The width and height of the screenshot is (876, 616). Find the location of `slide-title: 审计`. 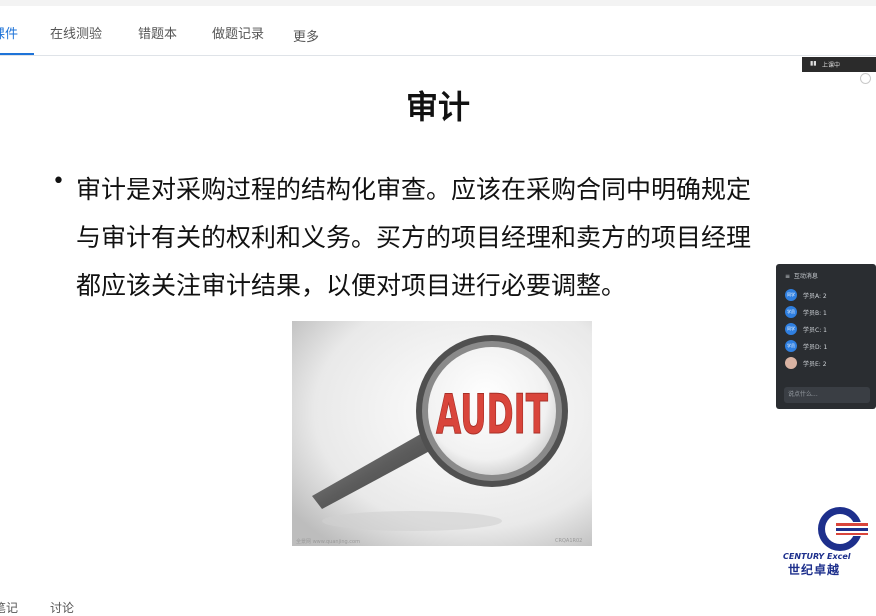

slide-title: 审计 is located at coordinates (437, 107).